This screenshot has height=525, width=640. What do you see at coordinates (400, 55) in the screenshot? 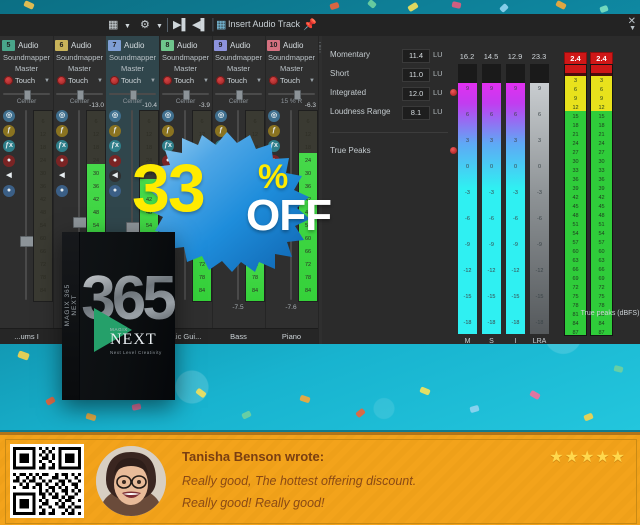
I see `loudness-row: Momentary 11.4 LU` at bounding box center [400, 55].